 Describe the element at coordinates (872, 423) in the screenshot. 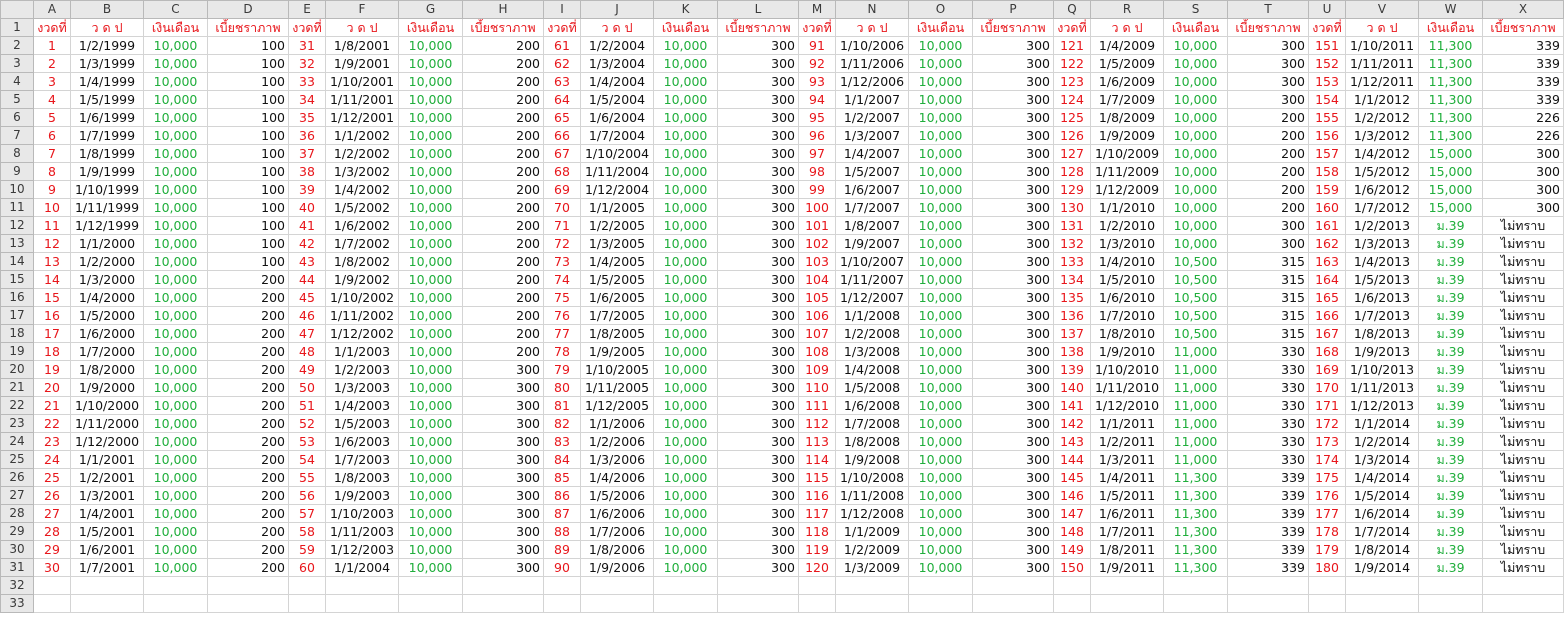

I see `cell: 1/7/2008` at that location.